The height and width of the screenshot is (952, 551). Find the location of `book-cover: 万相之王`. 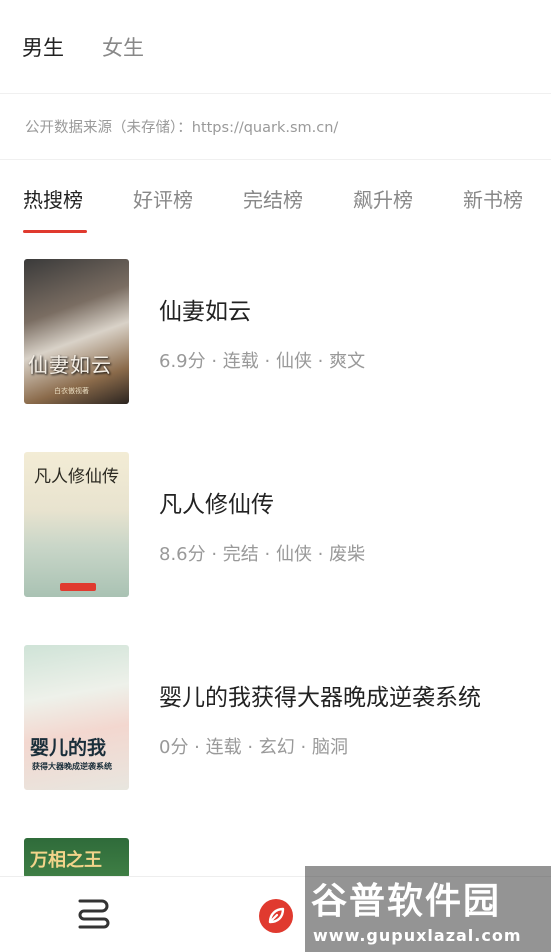

book-cover: 万相之王 is located at coordinates (76, 858).